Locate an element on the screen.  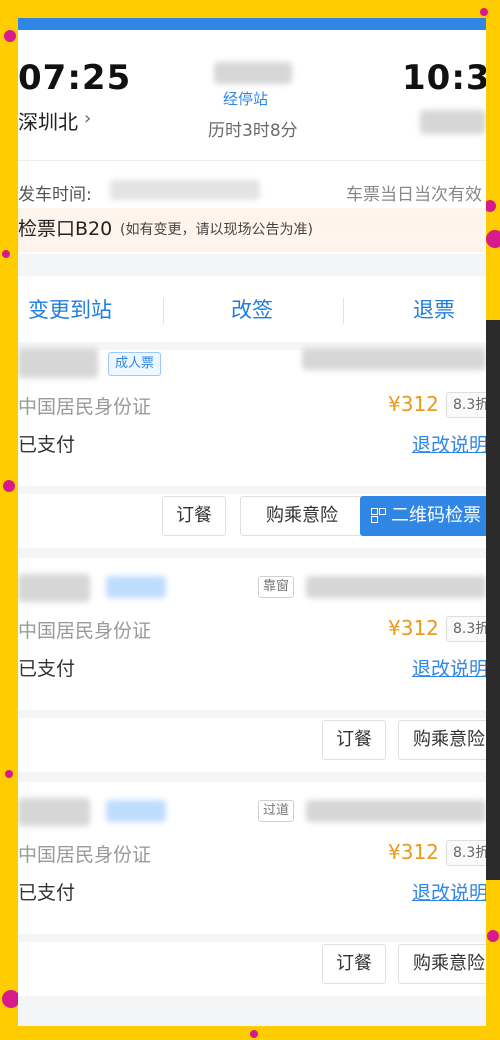
refund-button: 退票 is located at coordinates (434, 309).